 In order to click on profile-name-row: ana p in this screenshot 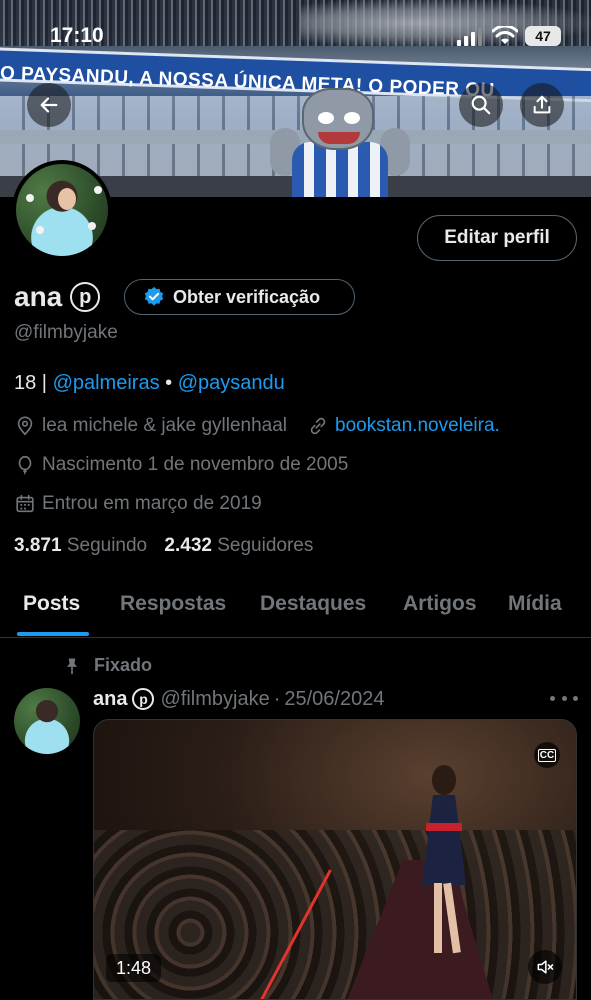, I will do `click(57, 297)`.